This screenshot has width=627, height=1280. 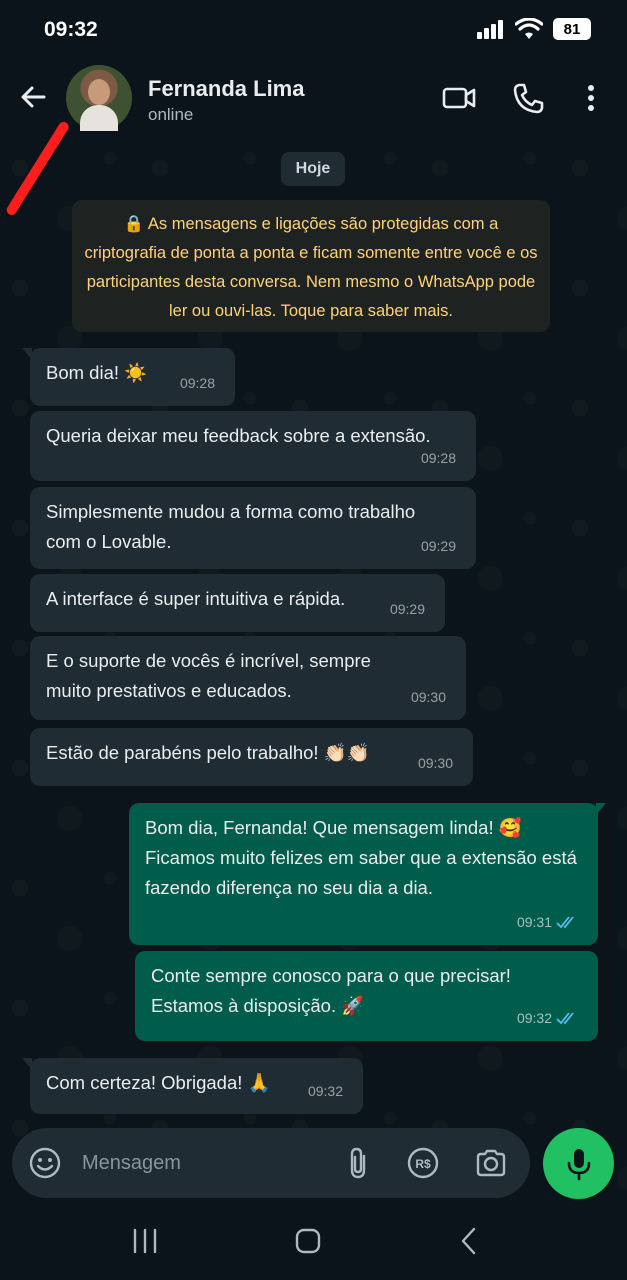 What do you see at coordinates (97, 372) in the screenshot?
I see `message-text: Bom dia! ☀️` at bounding box center [97, 372].